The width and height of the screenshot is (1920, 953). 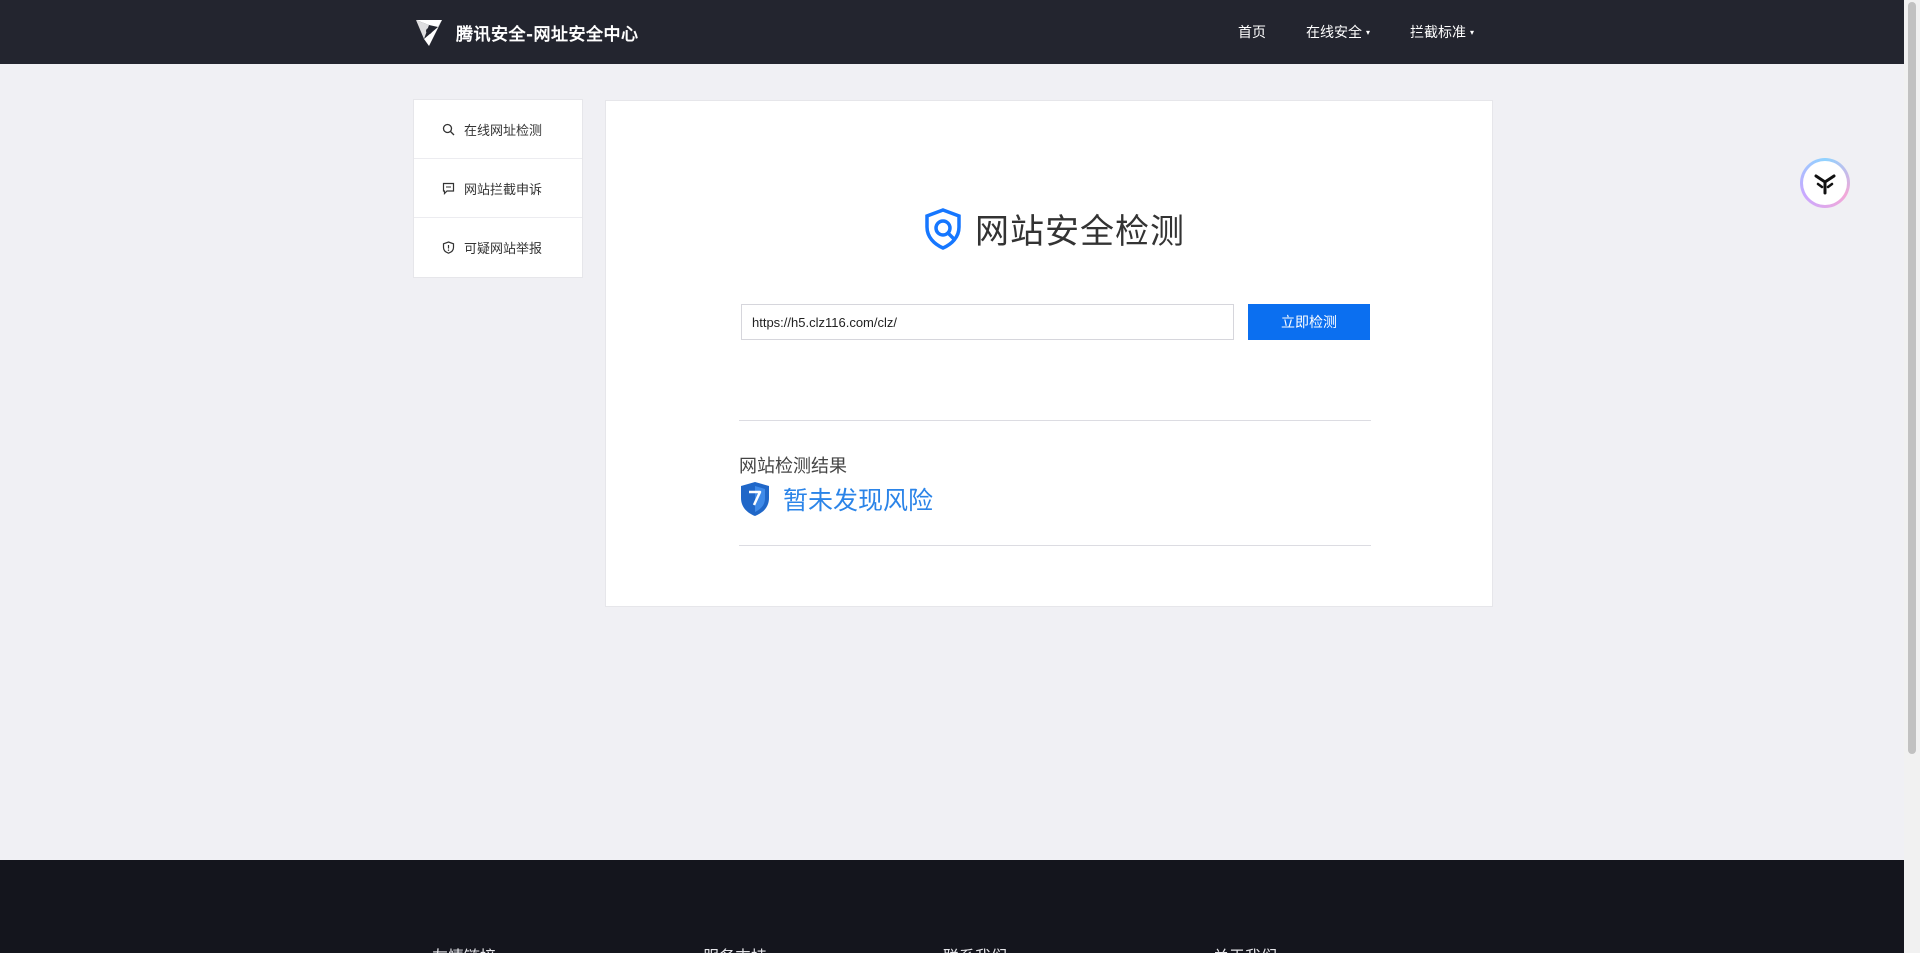 I want to click on shield-alert-icon, so click(x=448, y=247).